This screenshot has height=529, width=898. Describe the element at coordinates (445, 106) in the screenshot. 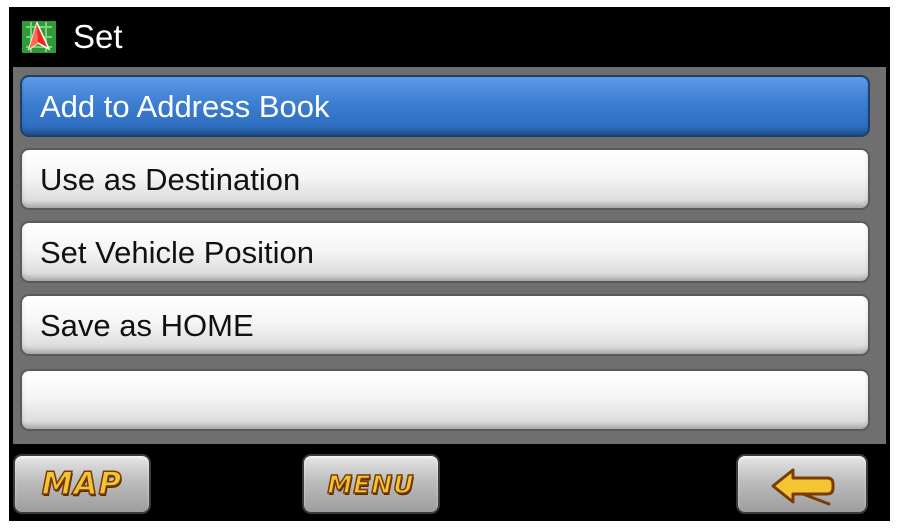

I see `option-add-to-address-book: Add to Address Book` at that location.